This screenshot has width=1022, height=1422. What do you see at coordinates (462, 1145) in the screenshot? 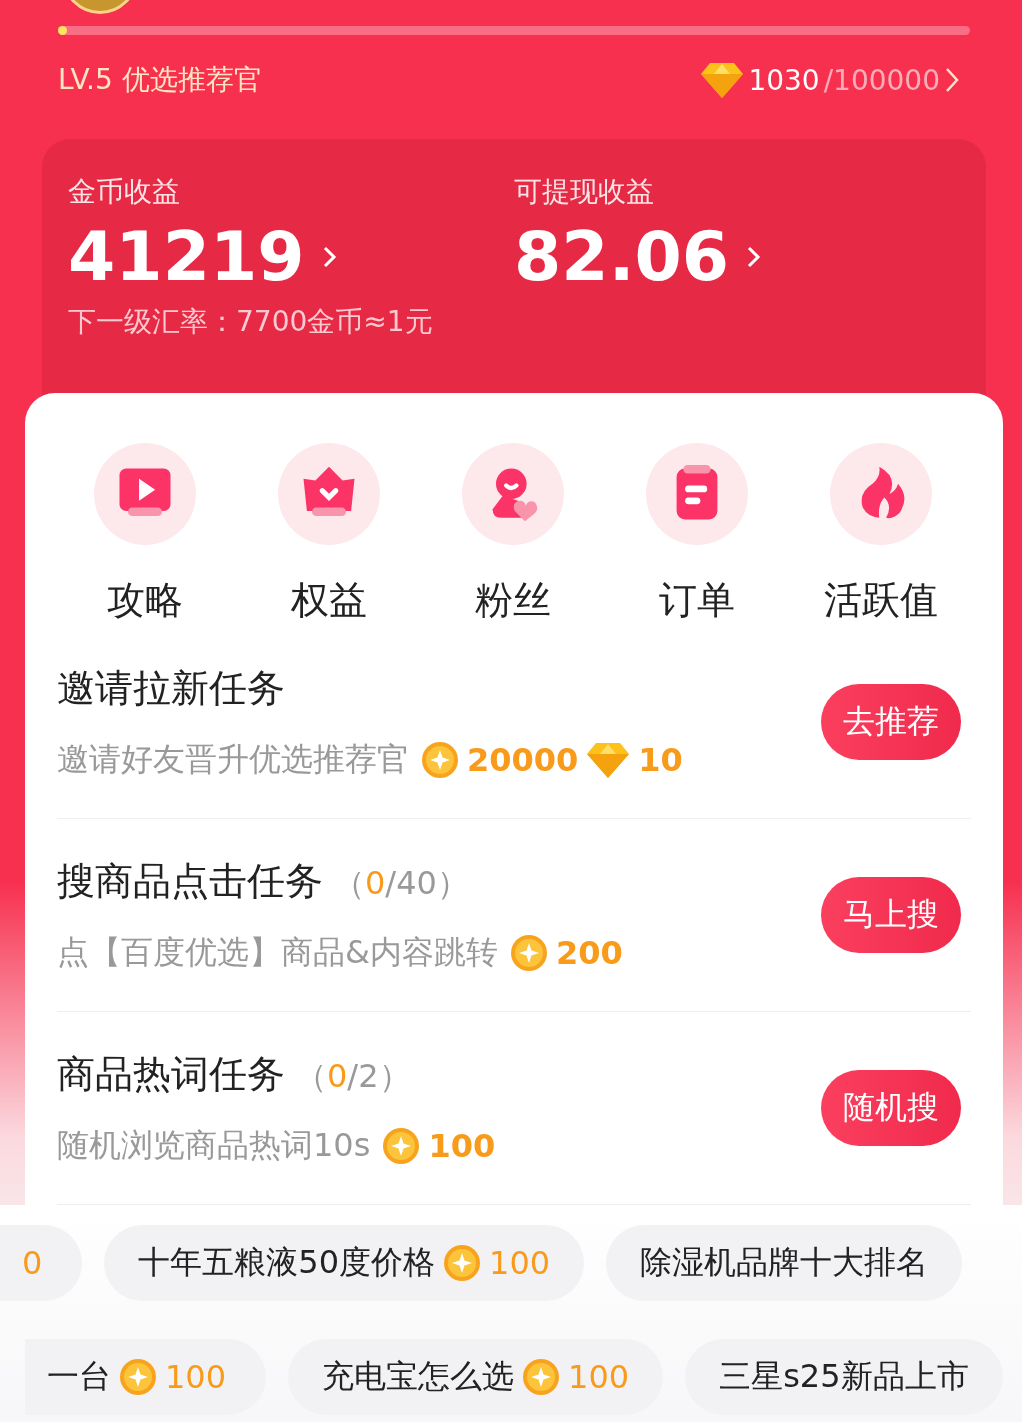
I see `reward-amount: 100` at bounding box center [462, 1145].